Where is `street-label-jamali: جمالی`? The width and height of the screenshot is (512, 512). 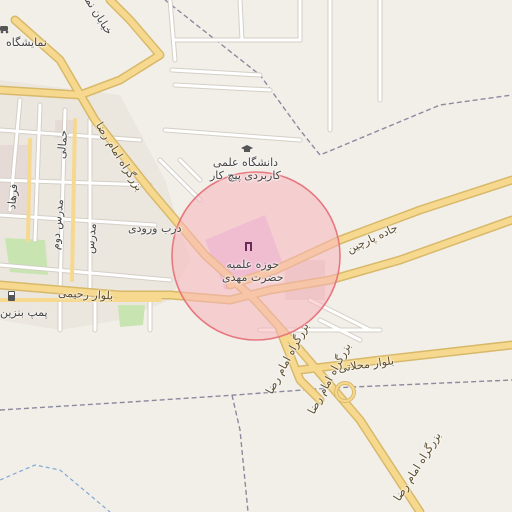
street-label-jamali: جمالی is located at coordinates (62, 144).